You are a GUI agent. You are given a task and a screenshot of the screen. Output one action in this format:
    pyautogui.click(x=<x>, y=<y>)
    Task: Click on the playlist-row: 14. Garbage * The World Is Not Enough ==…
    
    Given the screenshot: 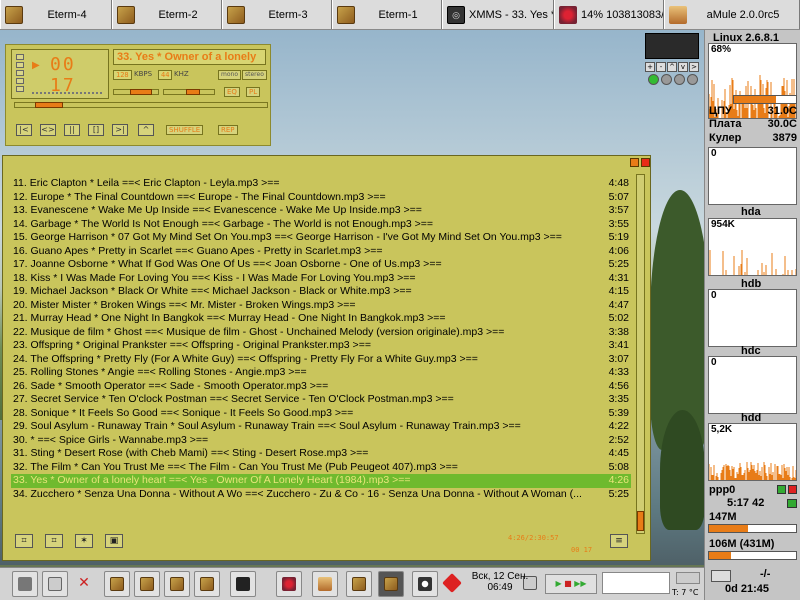 What is the action you would take?
    pyautogui.click(x=321, y=225)
    